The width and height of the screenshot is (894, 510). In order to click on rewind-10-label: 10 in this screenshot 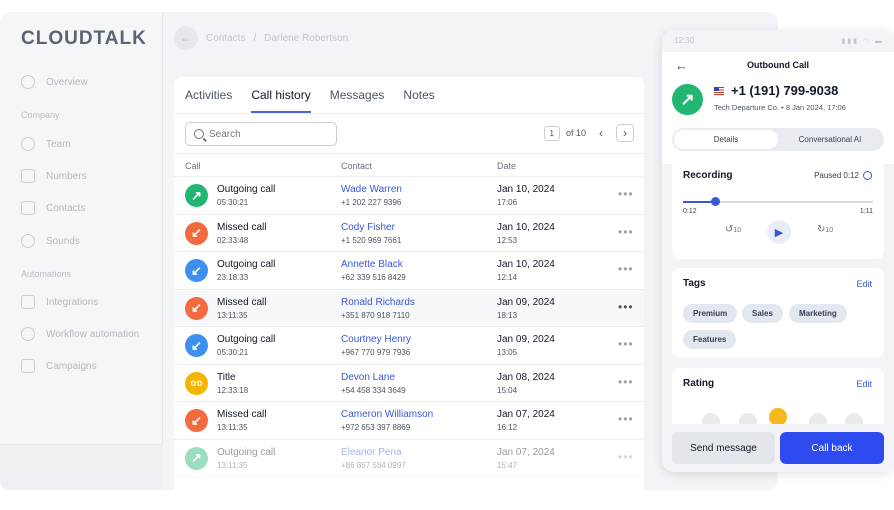, I will do `click(737, 230)`.